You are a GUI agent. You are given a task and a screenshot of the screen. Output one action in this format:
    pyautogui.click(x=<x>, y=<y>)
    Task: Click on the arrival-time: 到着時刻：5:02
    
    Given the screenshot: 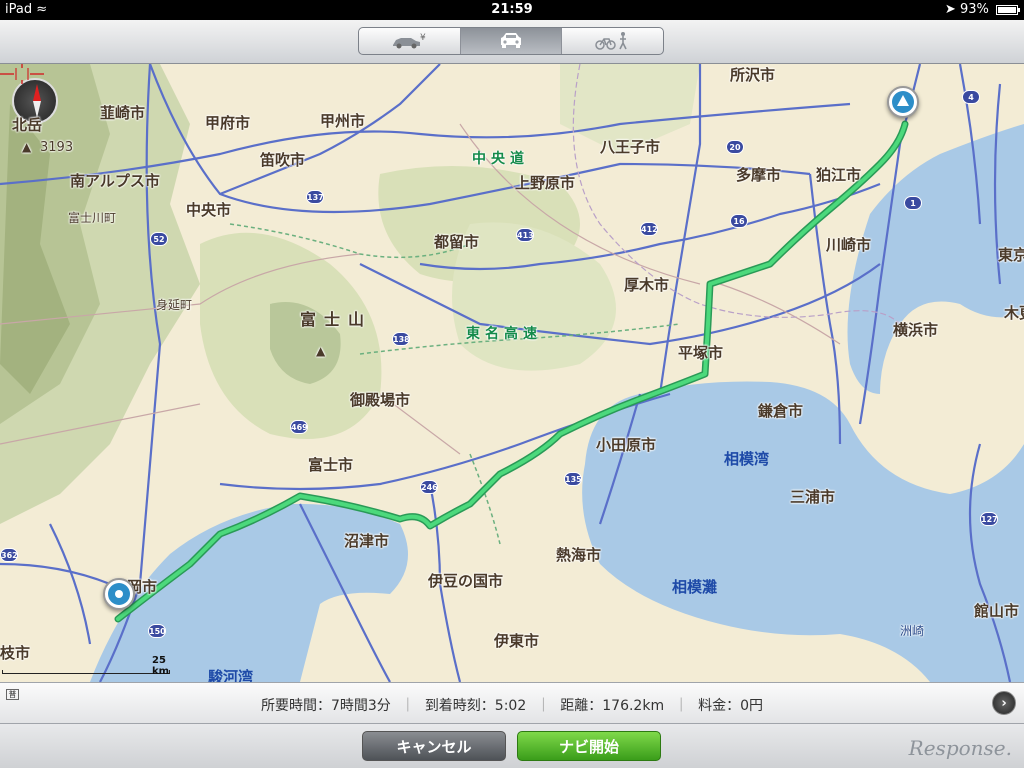 What is the action you would take?
    pyautogui.click(x=475, y=706)
    